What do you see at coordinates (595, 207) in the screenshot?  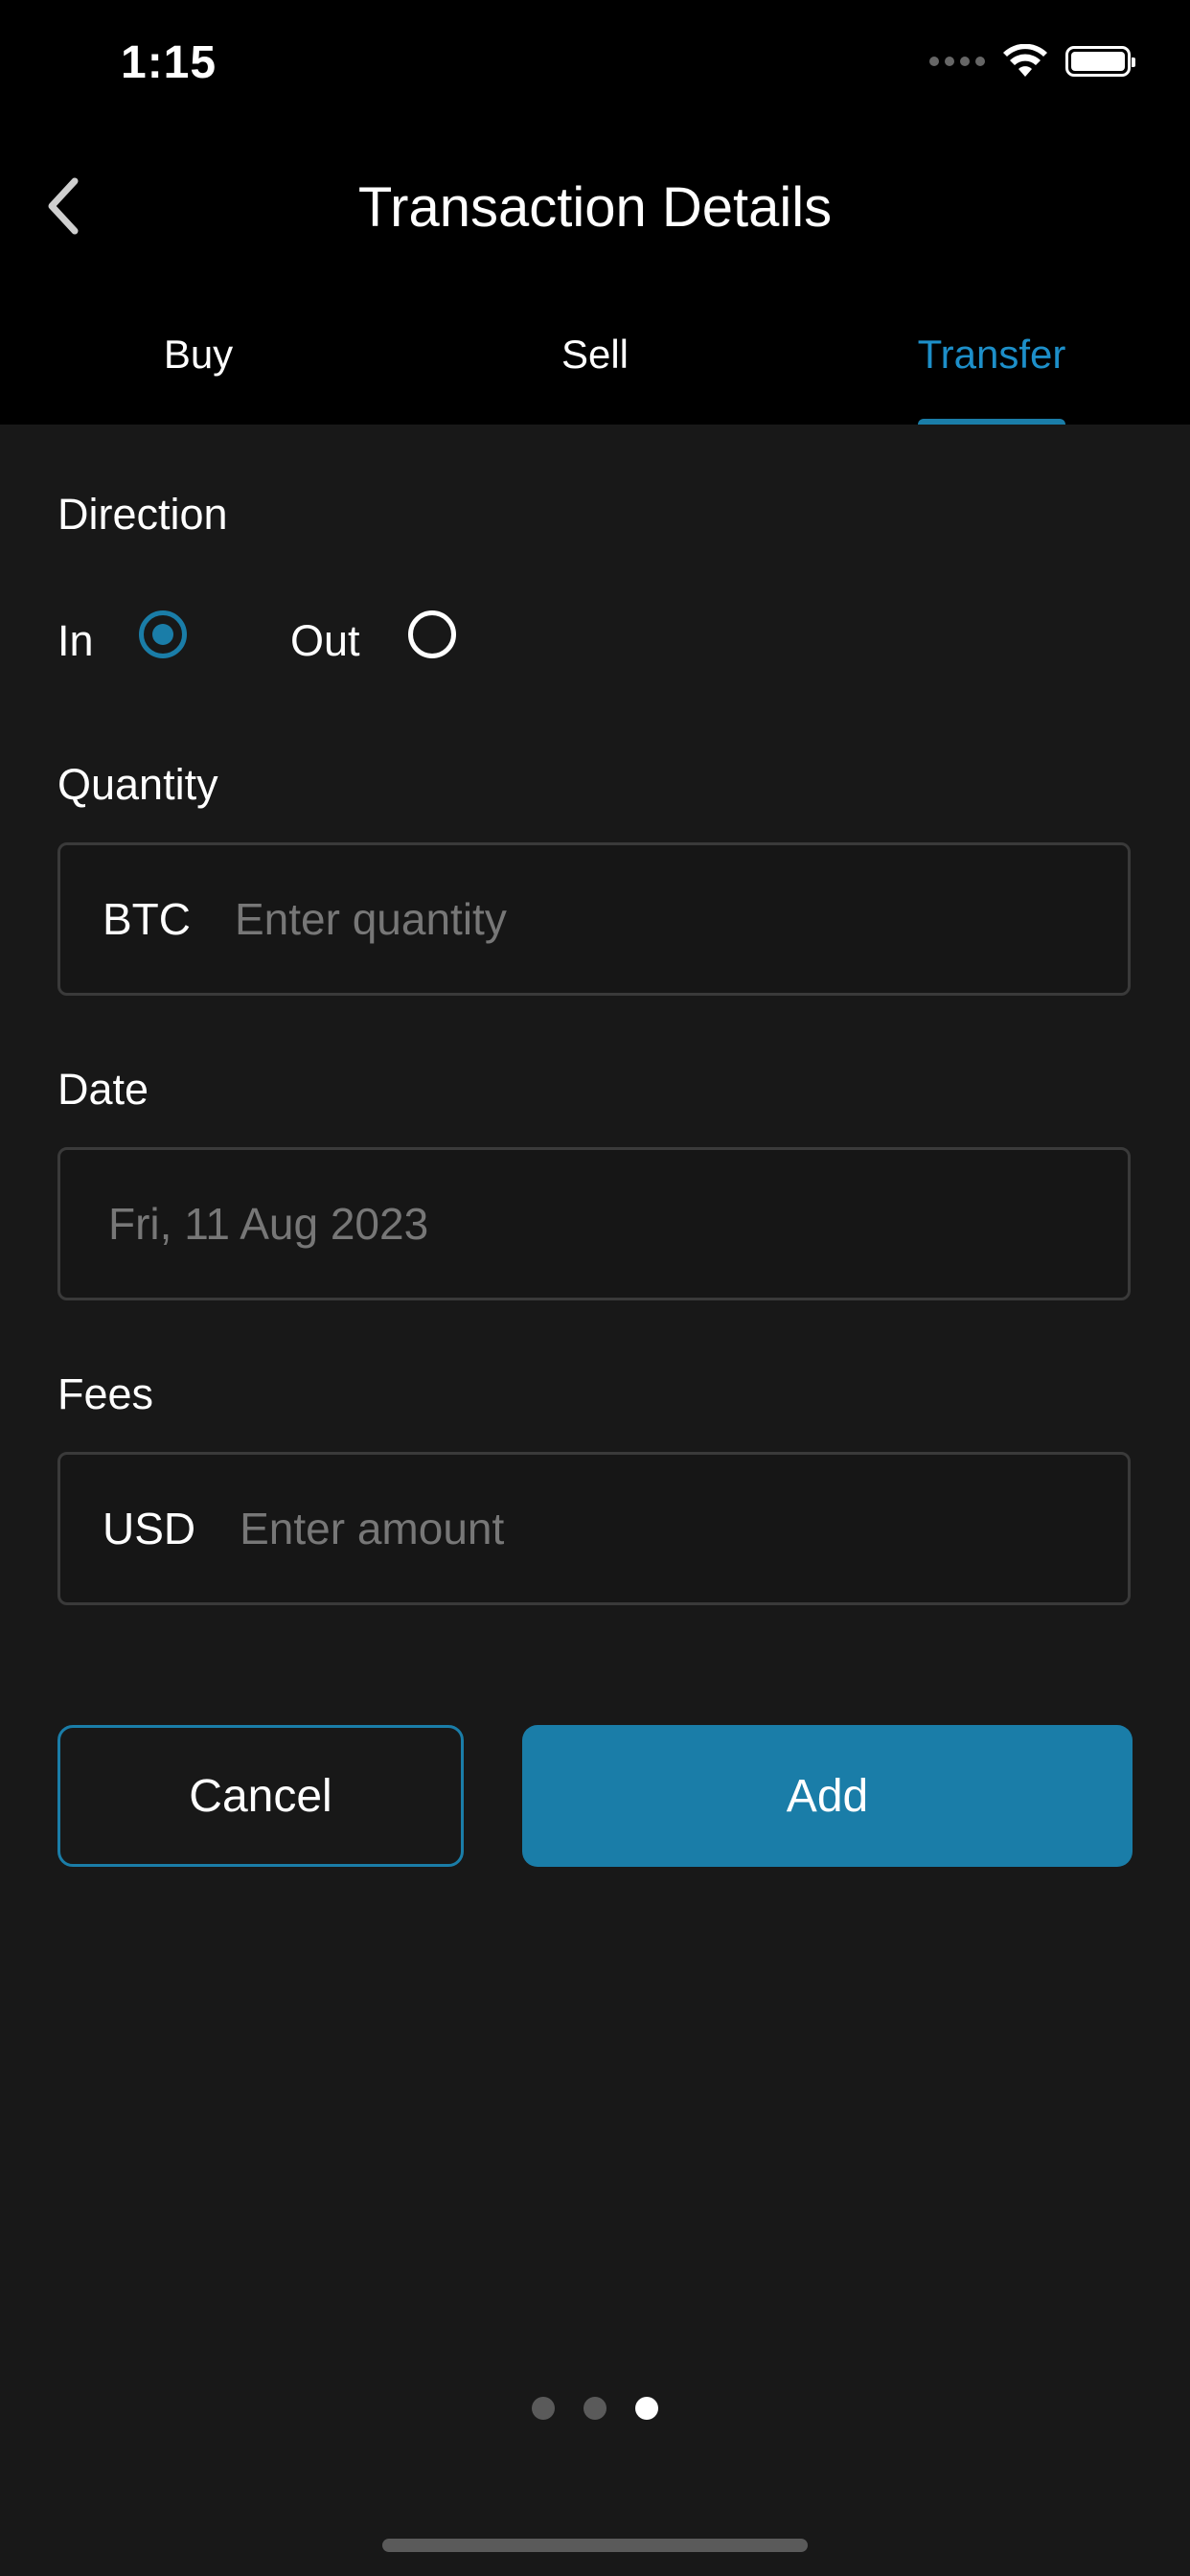 I see `page-title: Transaction Details` at bounding box center [595, 207].